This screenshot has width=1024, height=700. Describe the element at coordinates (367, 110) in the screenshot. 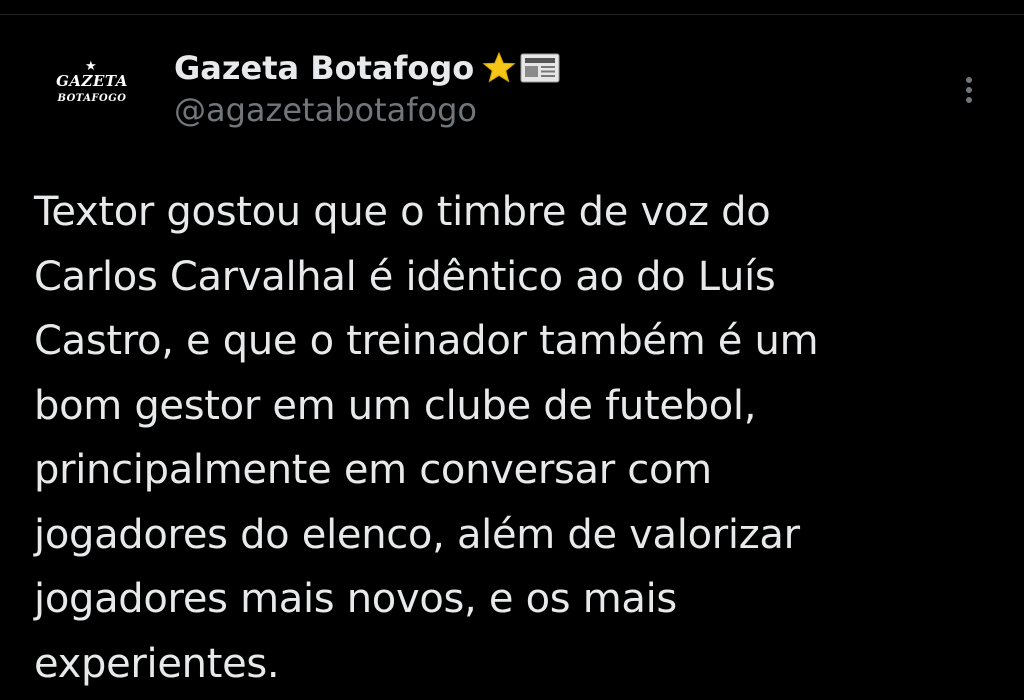

I see `user-handle: @agazetabotafogo` at that location.